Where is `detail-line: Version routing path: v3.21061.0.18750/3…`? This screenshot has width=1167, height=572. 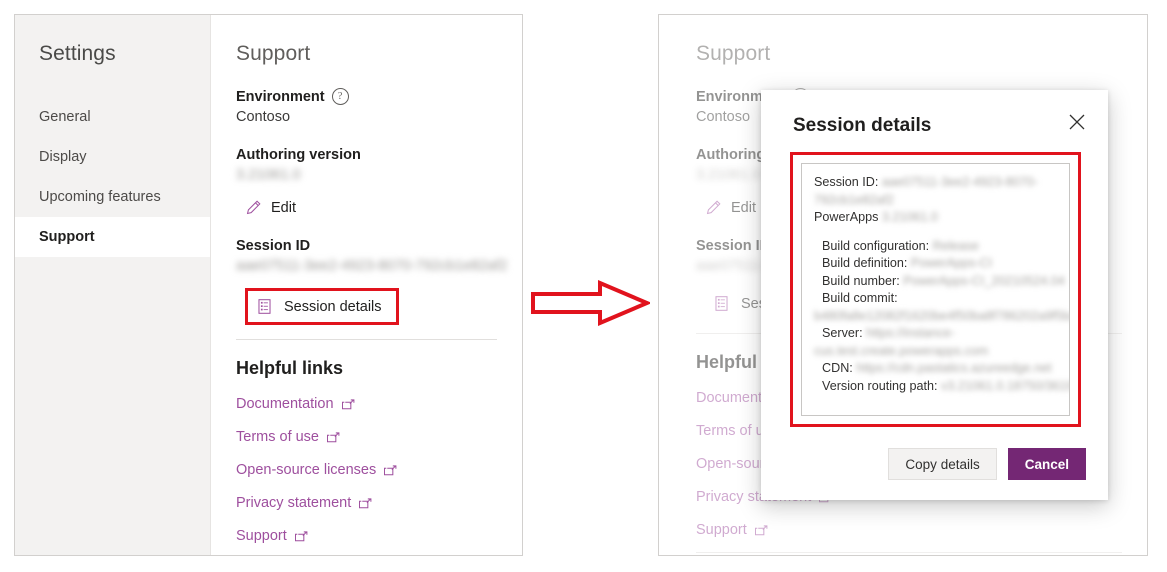 detail-line: Version routing path: v3.21061.0.18750/3… is located at coordinates (941, 387).